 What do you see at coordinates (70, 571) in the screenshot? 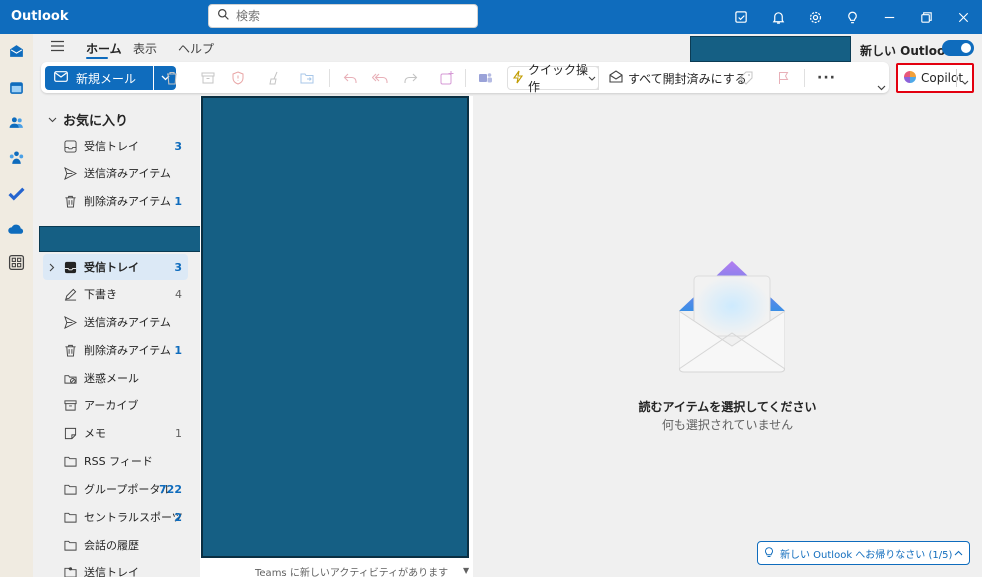
I see `outbox-icon` at bounding box center [70, 571].